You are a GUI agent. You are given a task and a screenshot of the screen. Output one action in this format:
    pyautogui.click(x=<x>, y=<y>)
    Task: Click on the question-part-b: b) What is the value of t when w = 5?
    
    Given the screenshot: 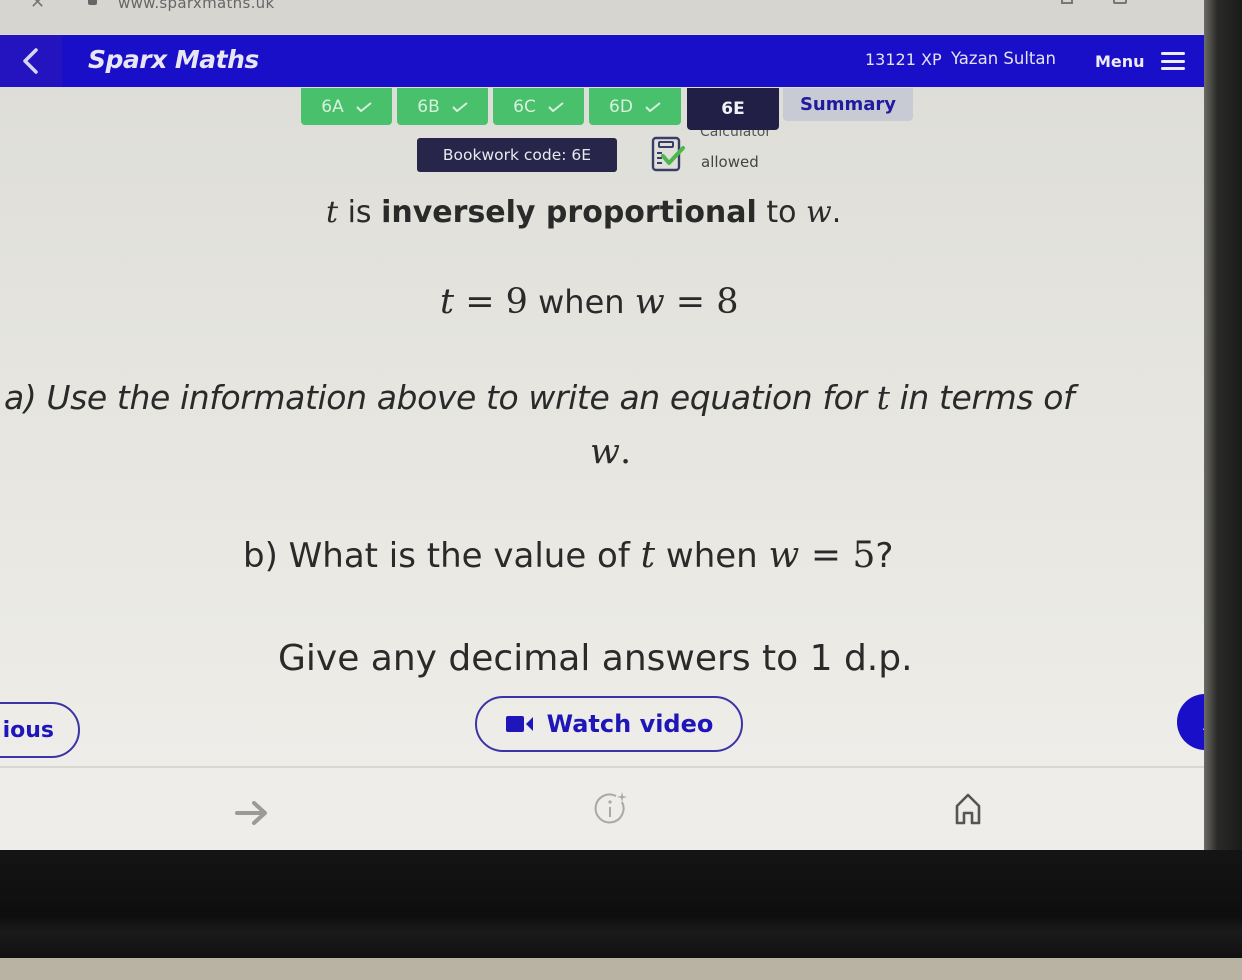 What is the action you would take?
    pyautogui.click(x=568, y=555)
    